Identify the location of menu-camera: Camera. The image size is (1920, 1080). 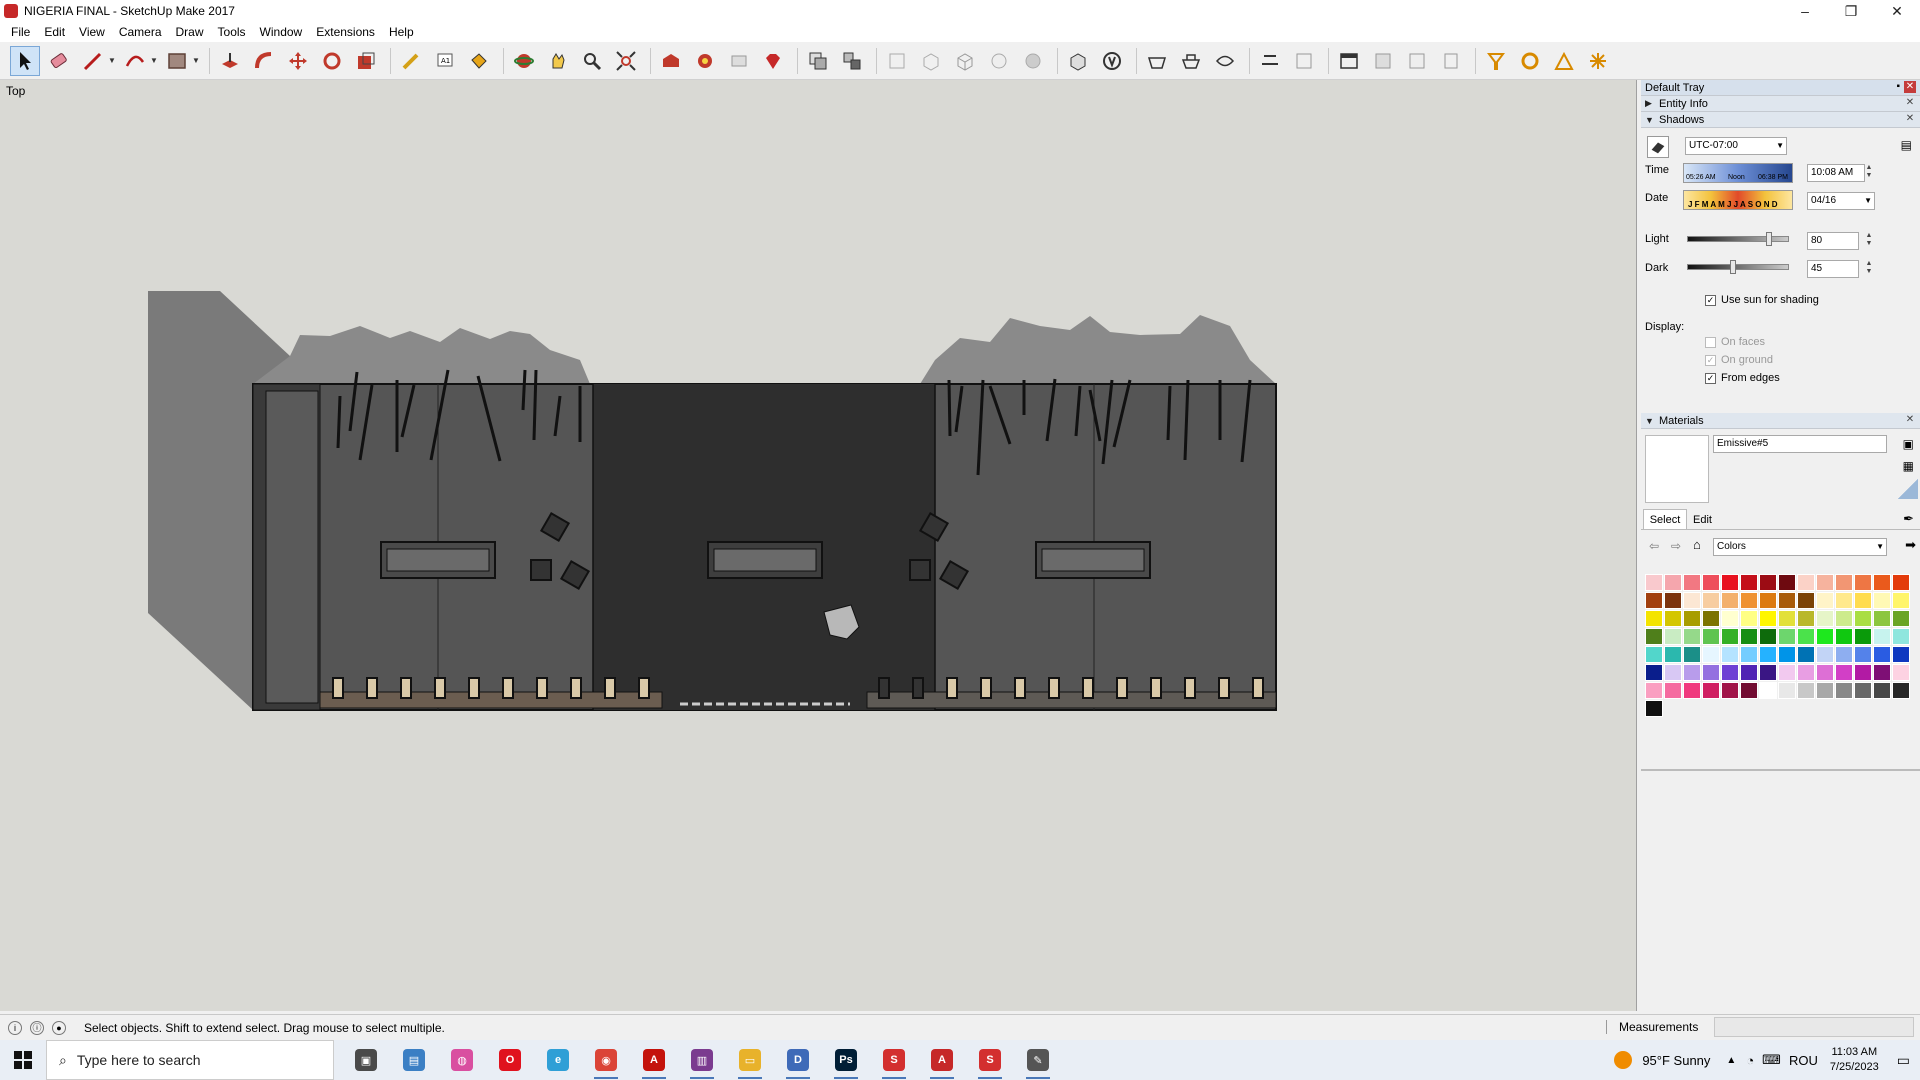
(140, 32).